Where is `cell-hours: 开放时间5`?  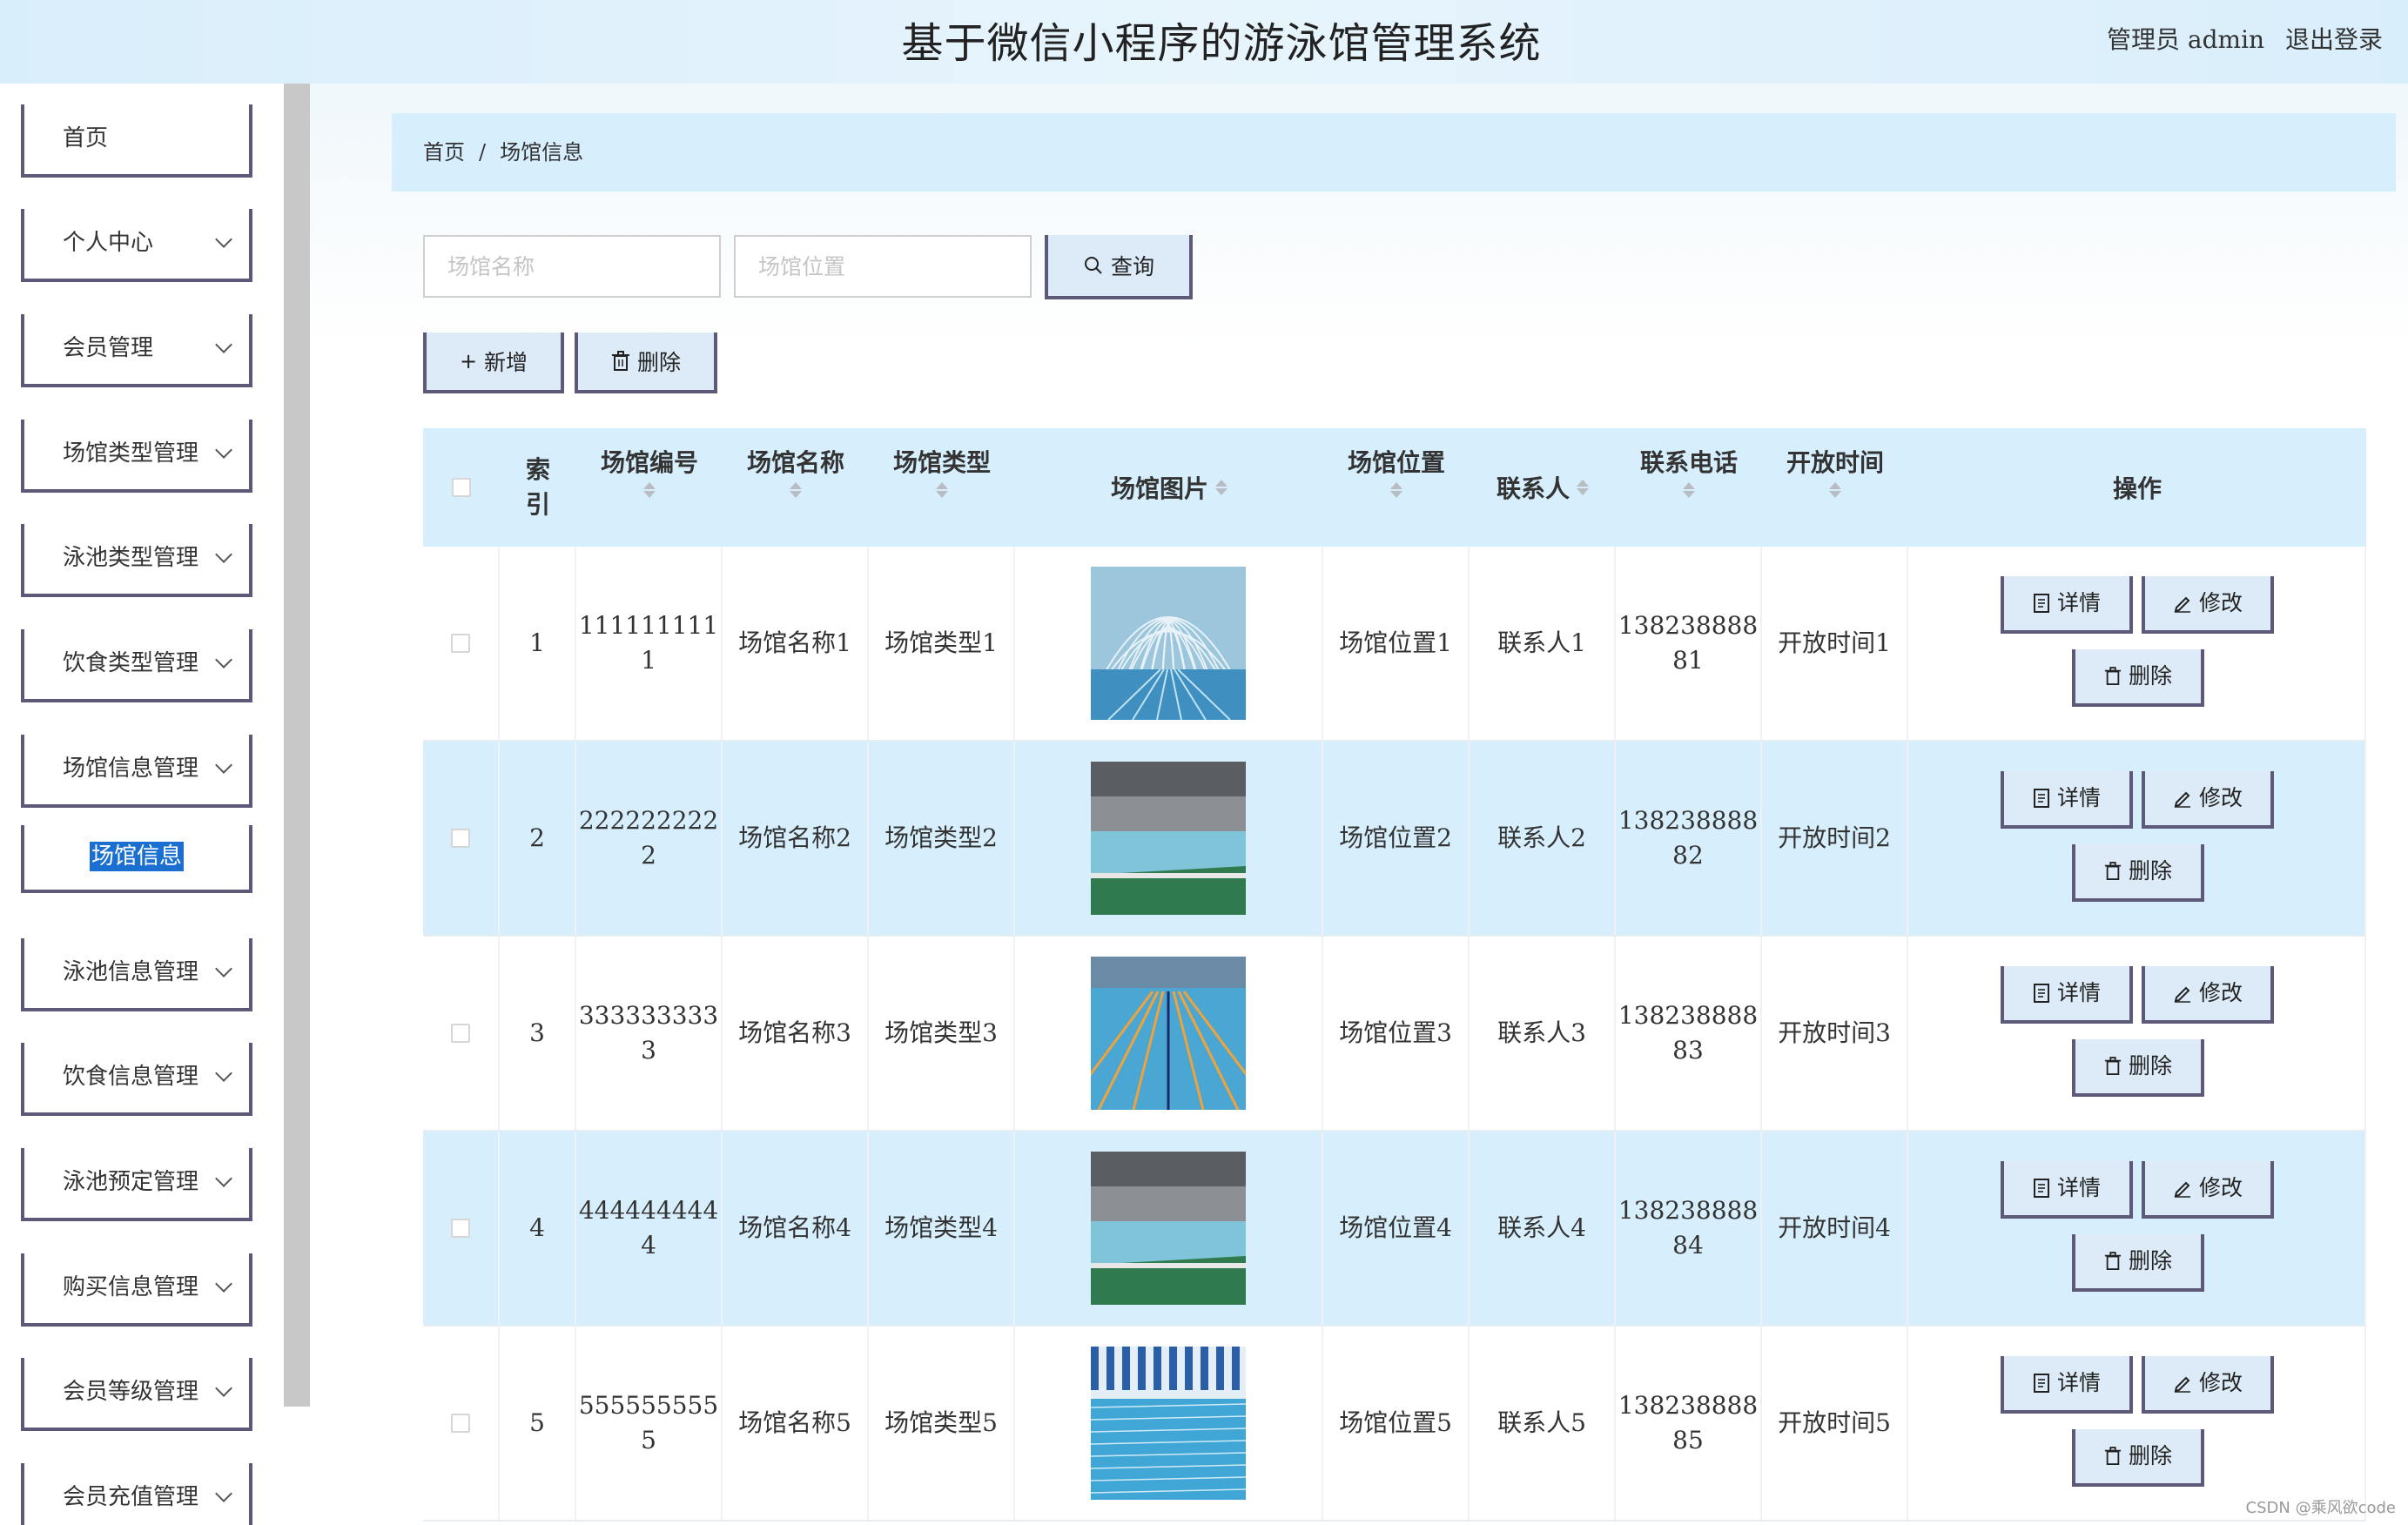
cell-hours: 开放时间5 is located at coordinates (1835, 1423).